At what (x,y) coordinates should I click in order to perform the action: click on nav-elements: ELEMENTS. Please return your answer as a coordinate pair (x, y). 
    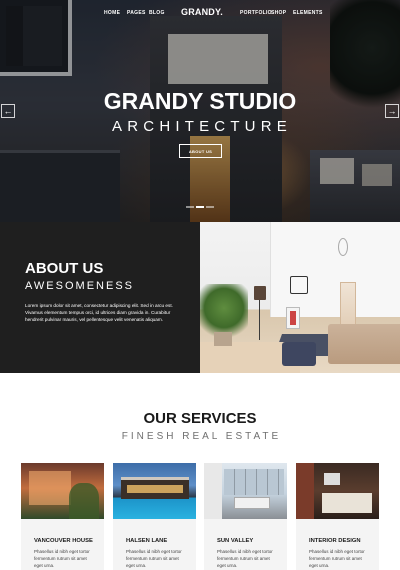
    Looking at the image, I should click on (308, 13).